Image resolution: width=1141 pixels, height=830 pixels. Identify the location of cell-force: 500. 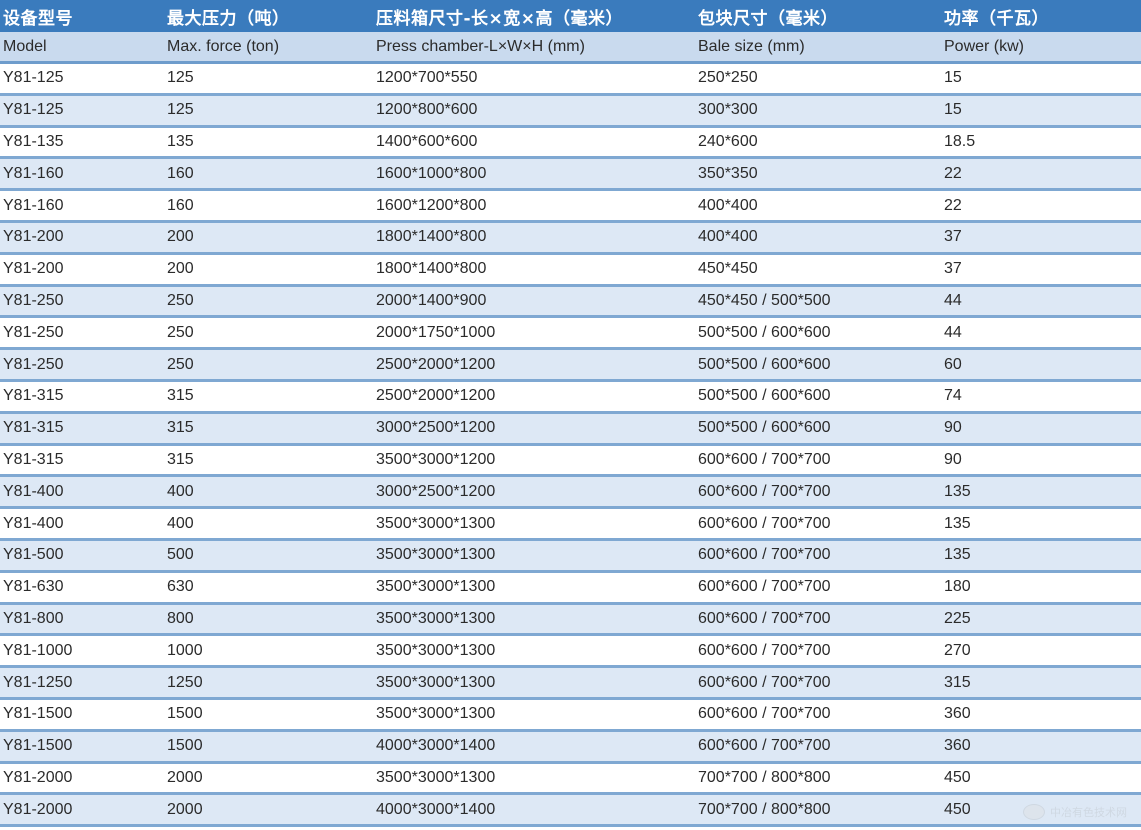
(180, 555).